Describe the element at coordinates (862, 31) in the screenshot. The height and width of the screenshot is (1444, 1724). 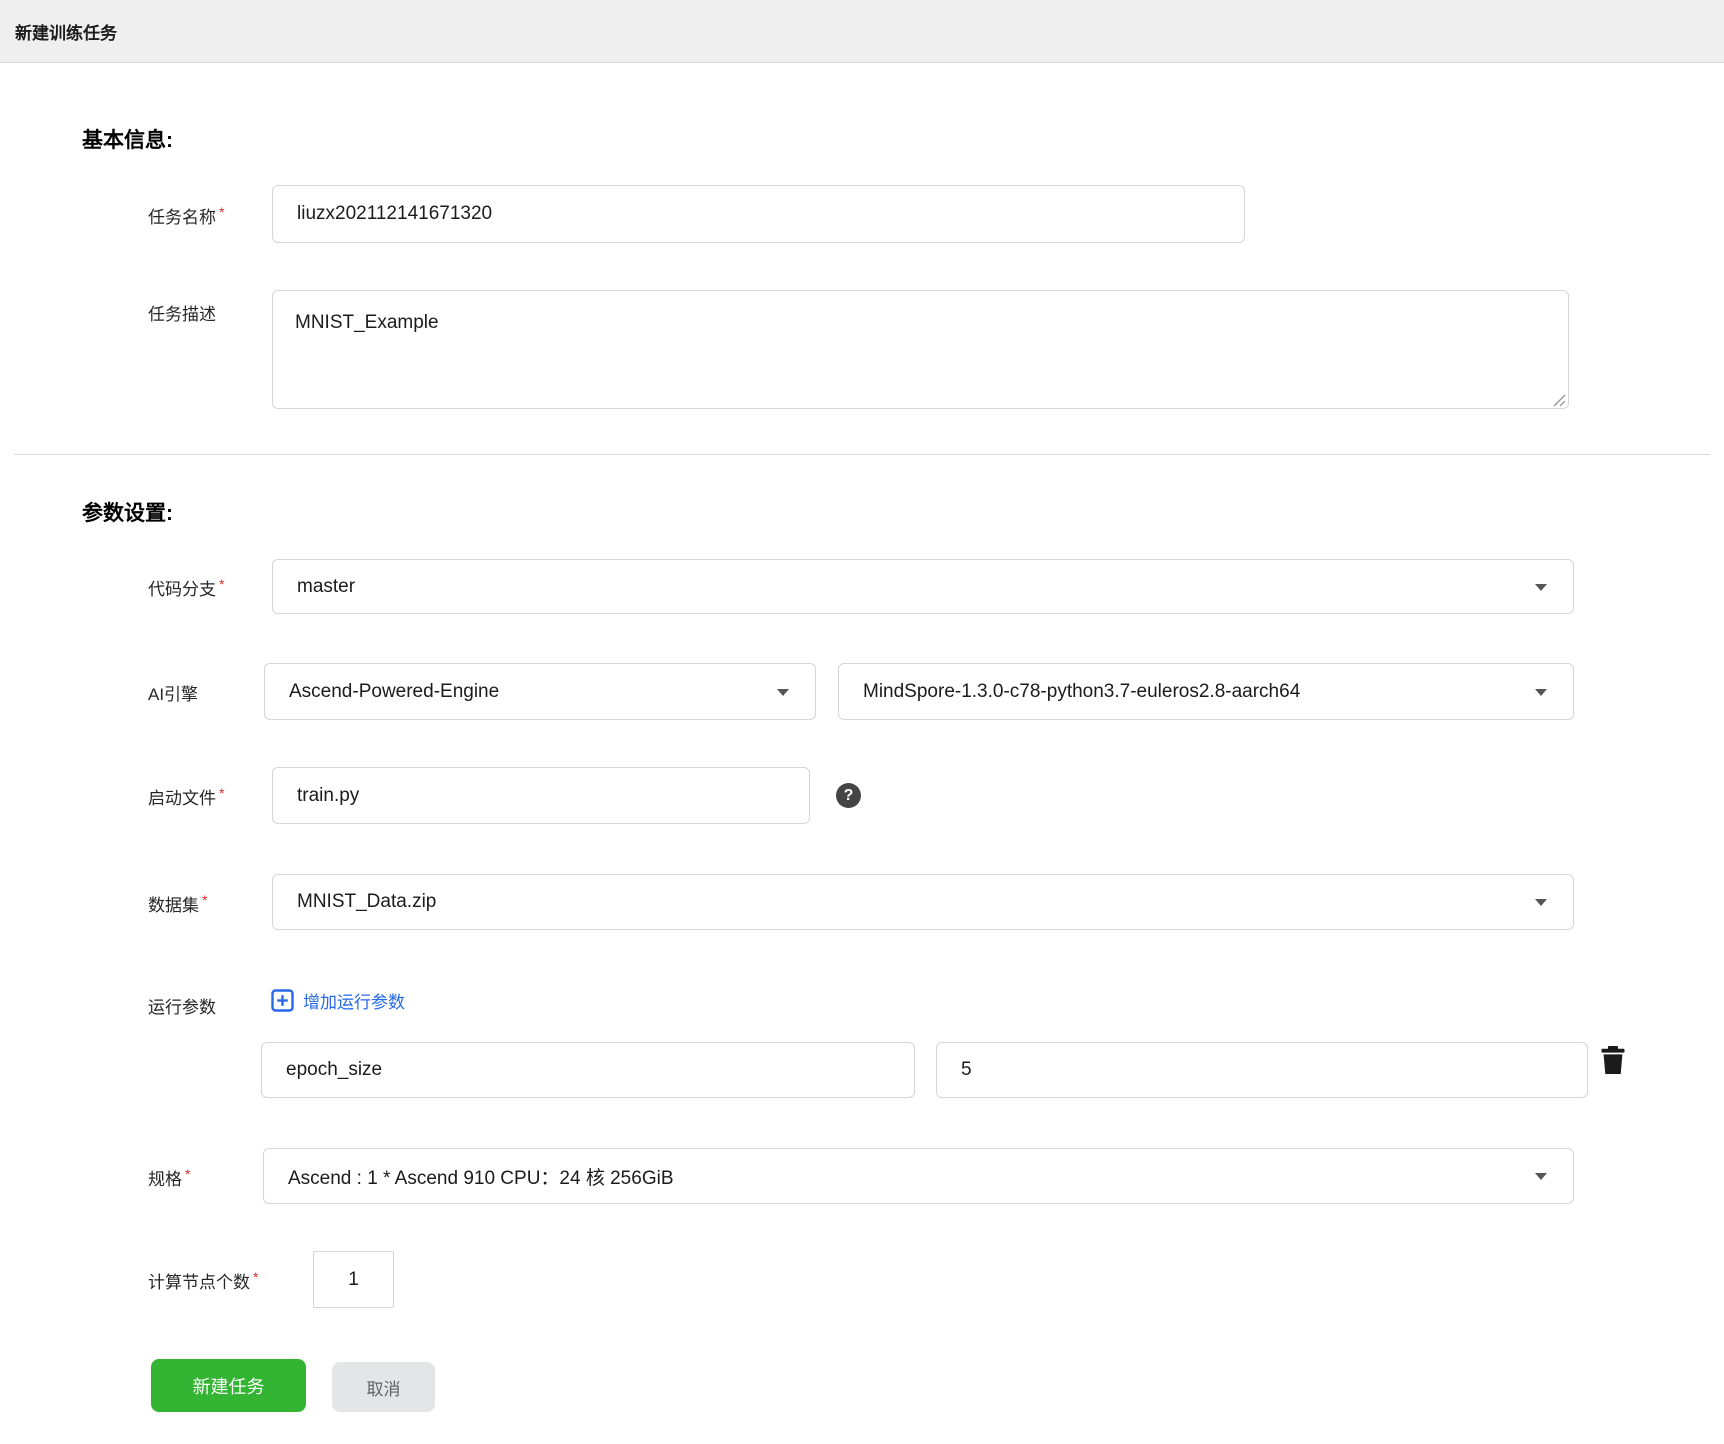
I see `page-header: 新建训练任务` at that location.